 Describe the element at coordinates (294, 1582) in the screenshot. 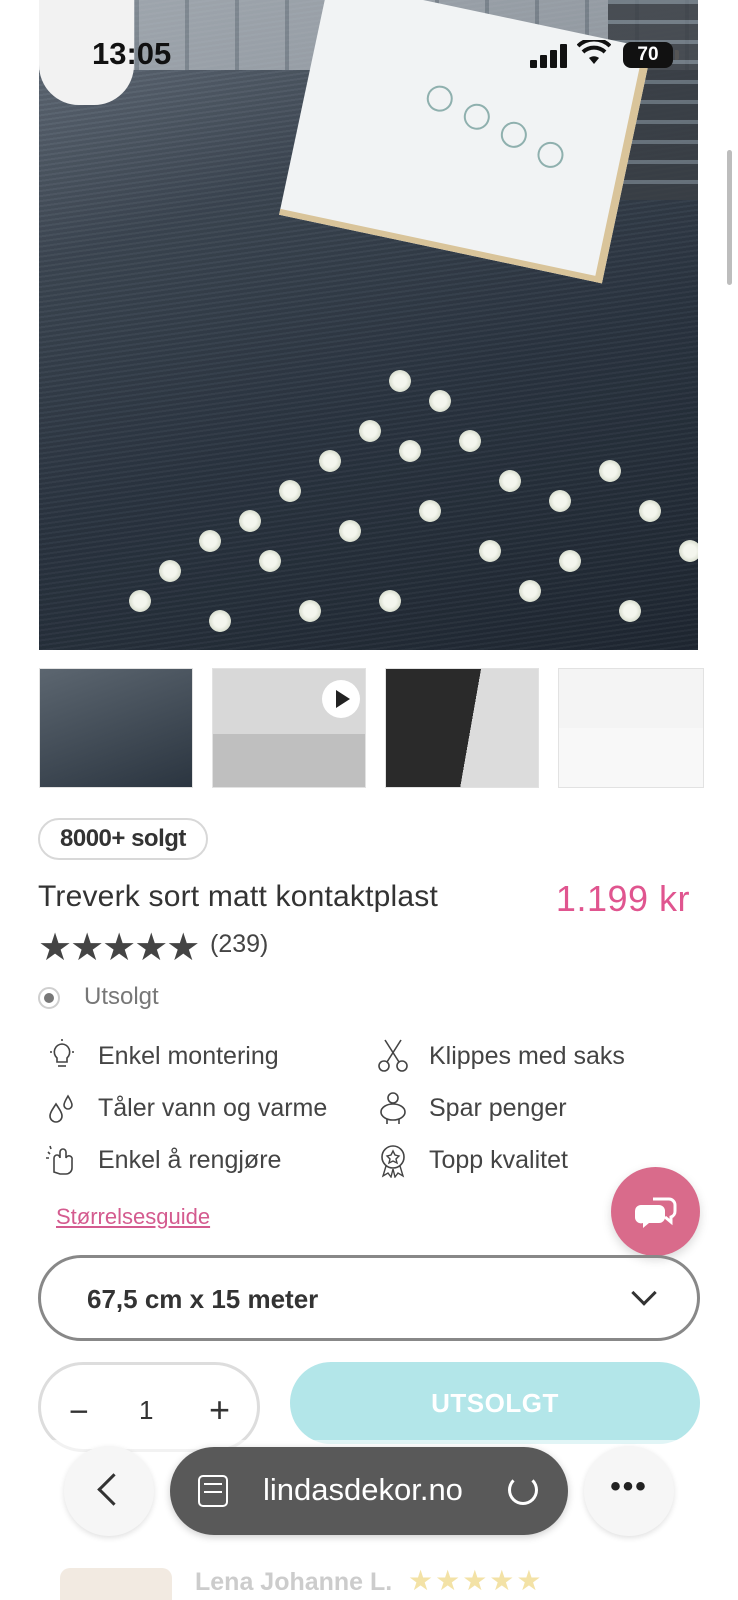

I see `reviewer-name: Lena Johanne L.` at that location.